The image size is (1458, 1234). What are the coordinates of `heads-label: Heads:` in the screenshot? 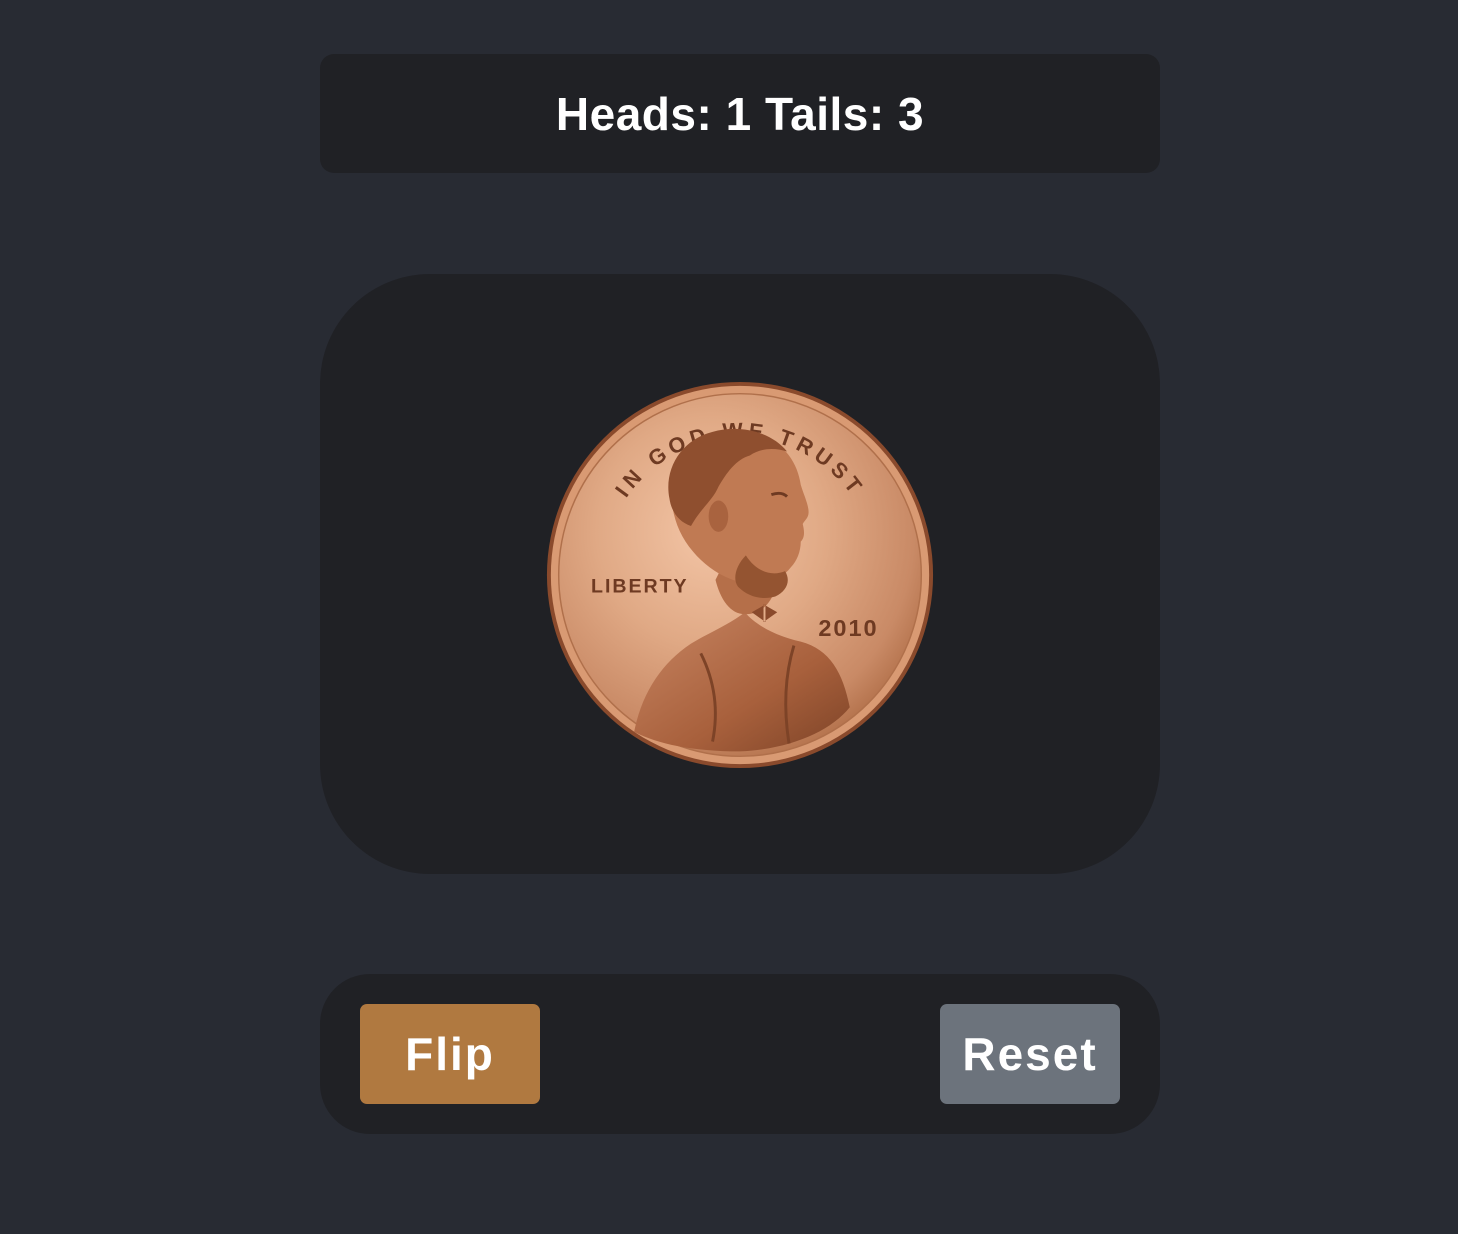 It's located at (634, 113).